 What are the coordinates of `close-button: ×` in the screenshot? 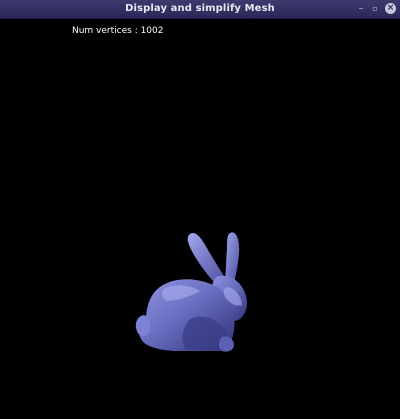 It's located at (390, 8).